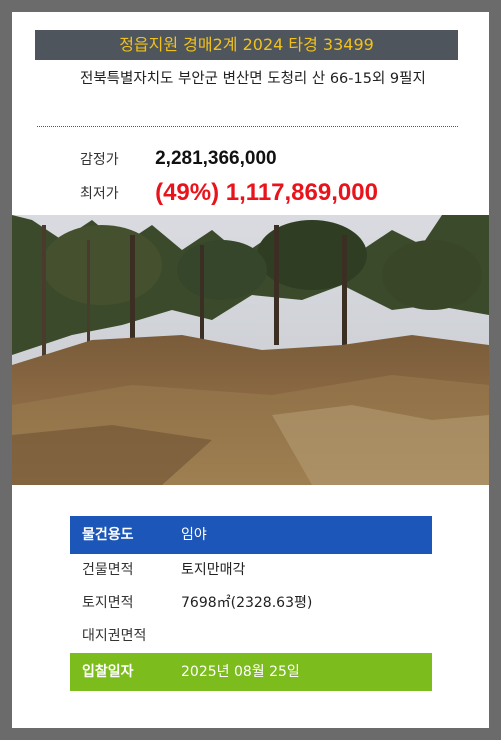  What do you see at coordinates (216, 158) in the screenshot?
I see `appraisal-value: 2,281,366,000` at bounding box center [216, 158].